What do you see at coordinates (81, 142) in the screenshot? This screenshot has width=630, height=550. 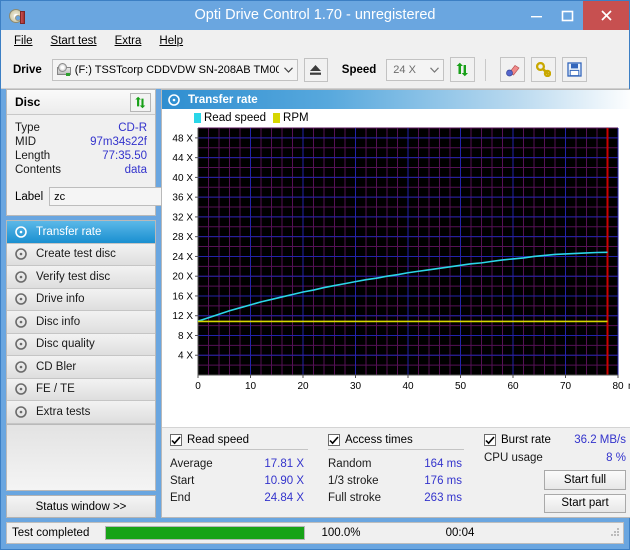 I see `disc-row-mid: MID 97m34s22f` at bounding box center [81, 142].